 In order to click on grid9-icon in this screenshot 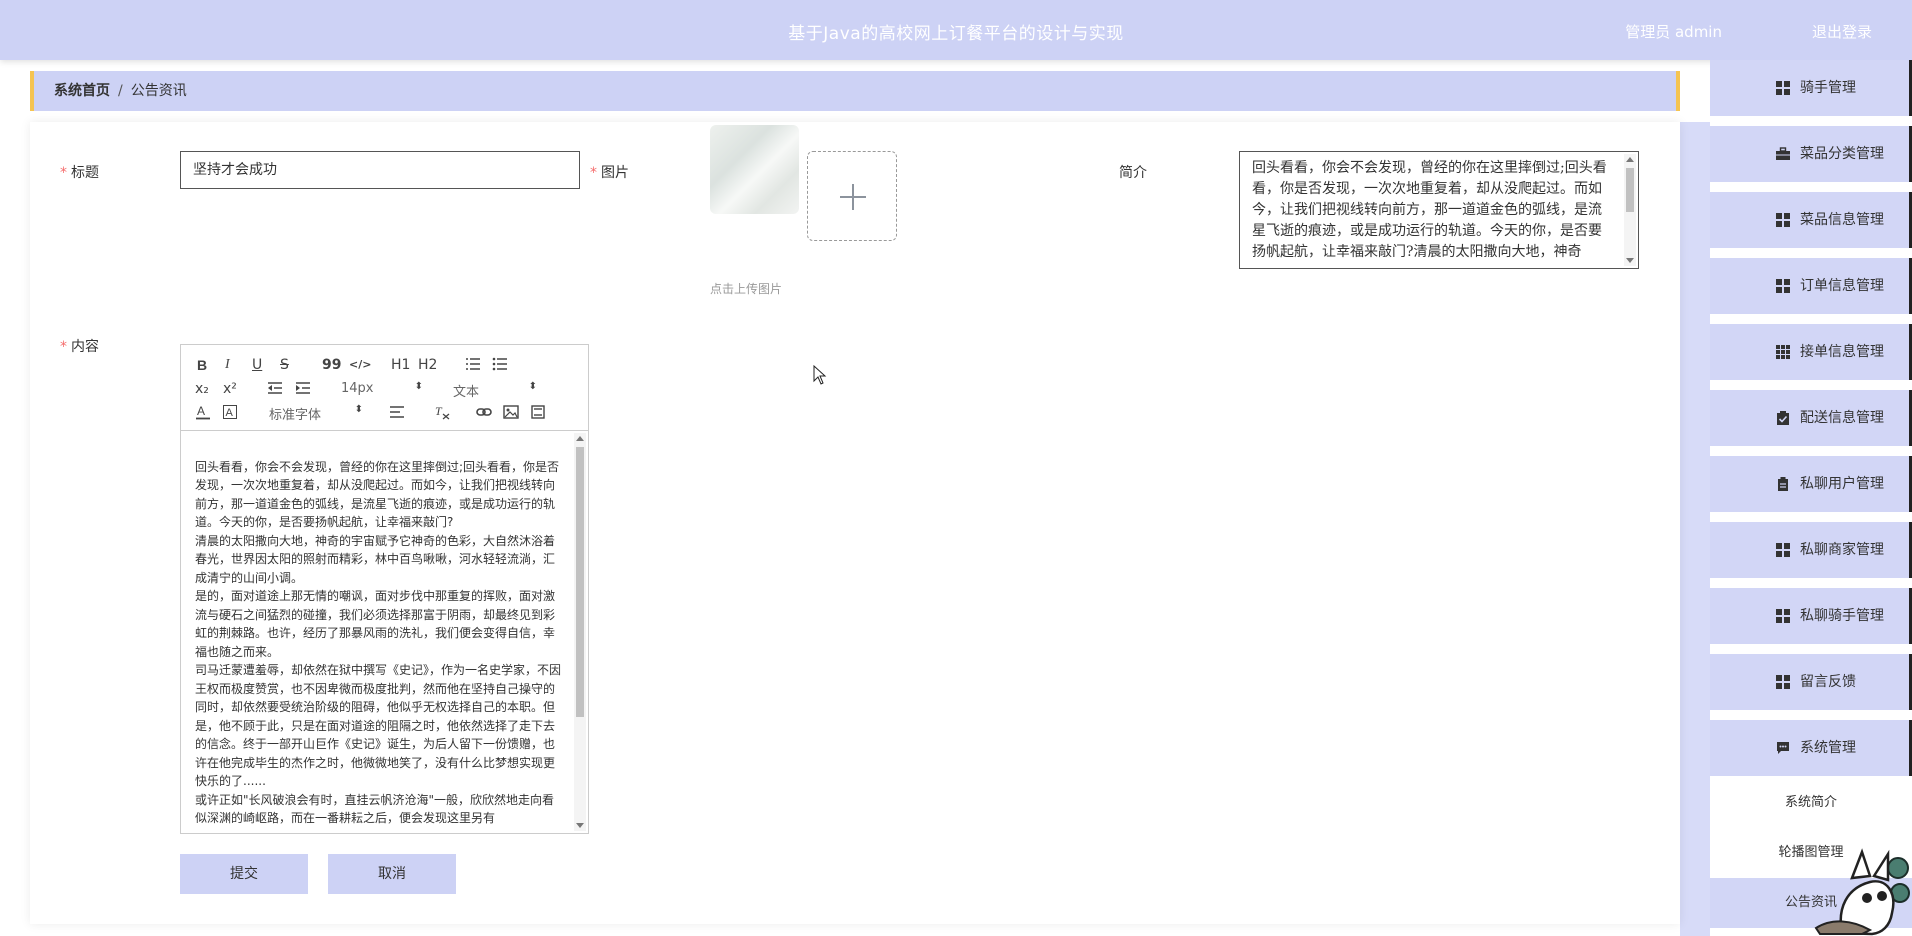, I will do `click(1783, 352)`.